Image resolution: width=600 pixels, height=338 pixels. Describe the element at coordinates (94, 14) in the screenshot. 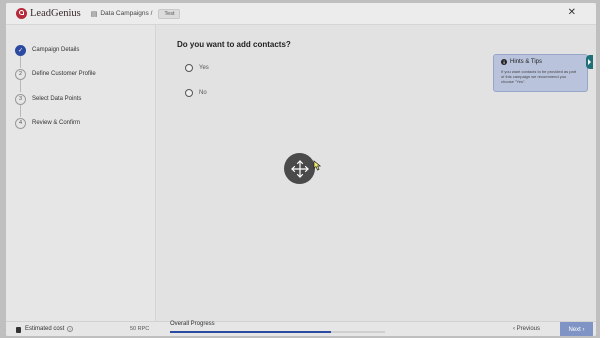

I see `database-icon: ▤` at that location.